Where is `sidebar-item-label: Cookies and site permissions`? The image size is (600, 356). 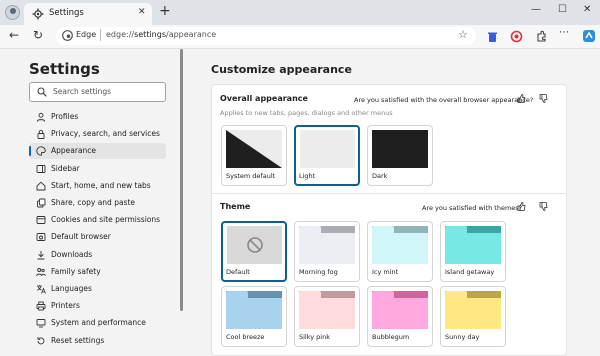
sidebar-item-label: Cookies and site permissions is located at coordinates (106, 220).